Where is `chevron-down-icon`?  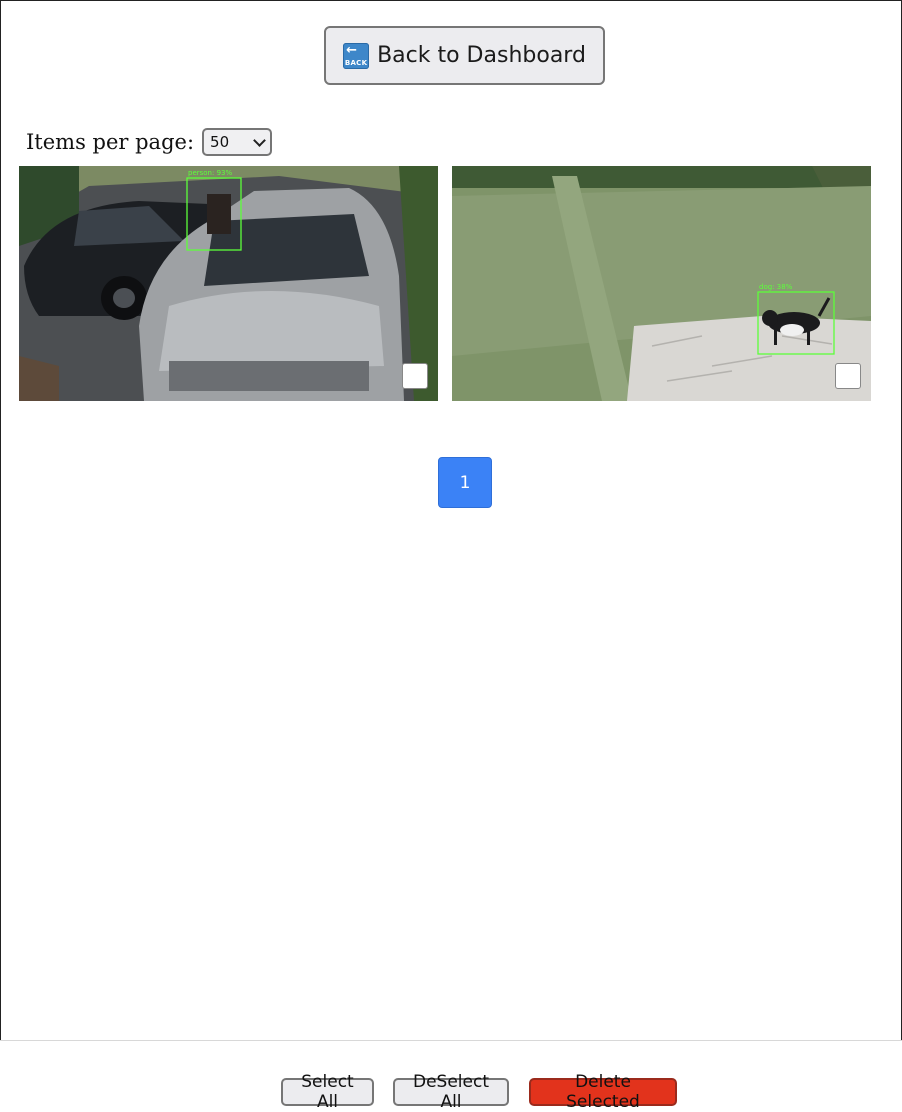
chevron-down-icon is located at coordinates (259, 140).